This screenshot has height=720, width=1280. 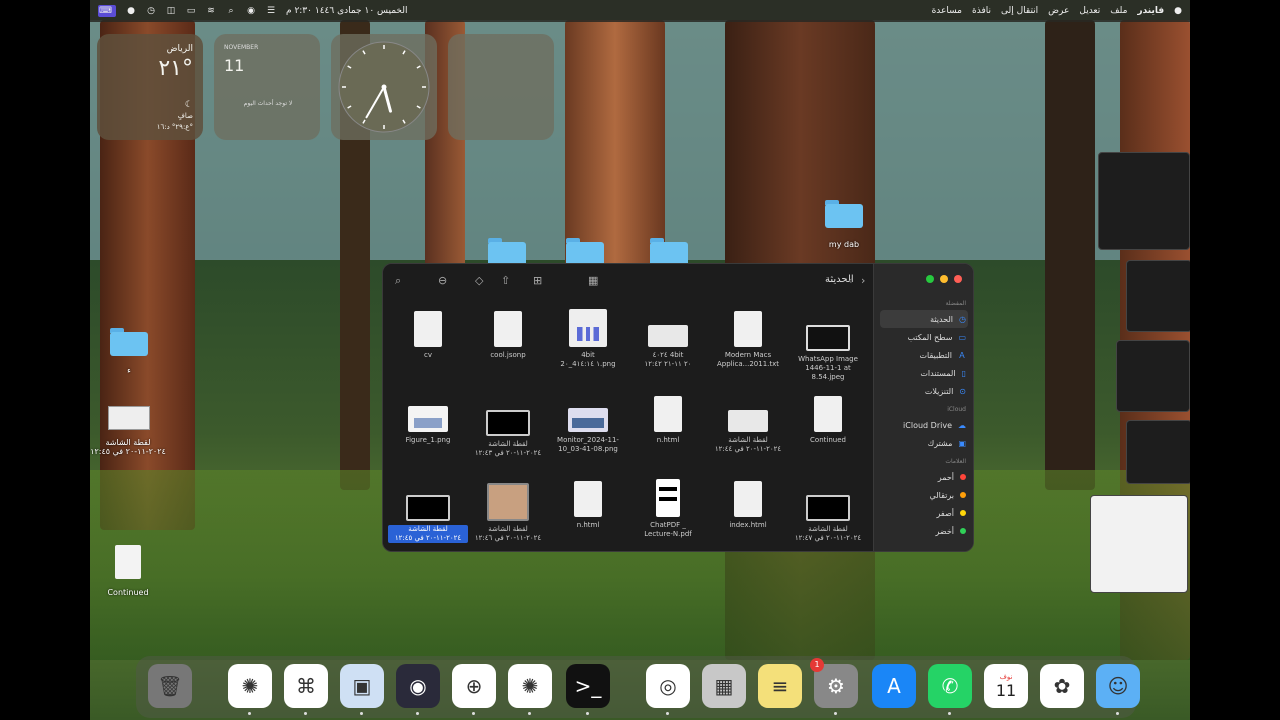 What do you see at coordinates (250, 686) in the screenshot?
I see `dock-chatgpt-icon: ✺` at bounding box center [250, 686].